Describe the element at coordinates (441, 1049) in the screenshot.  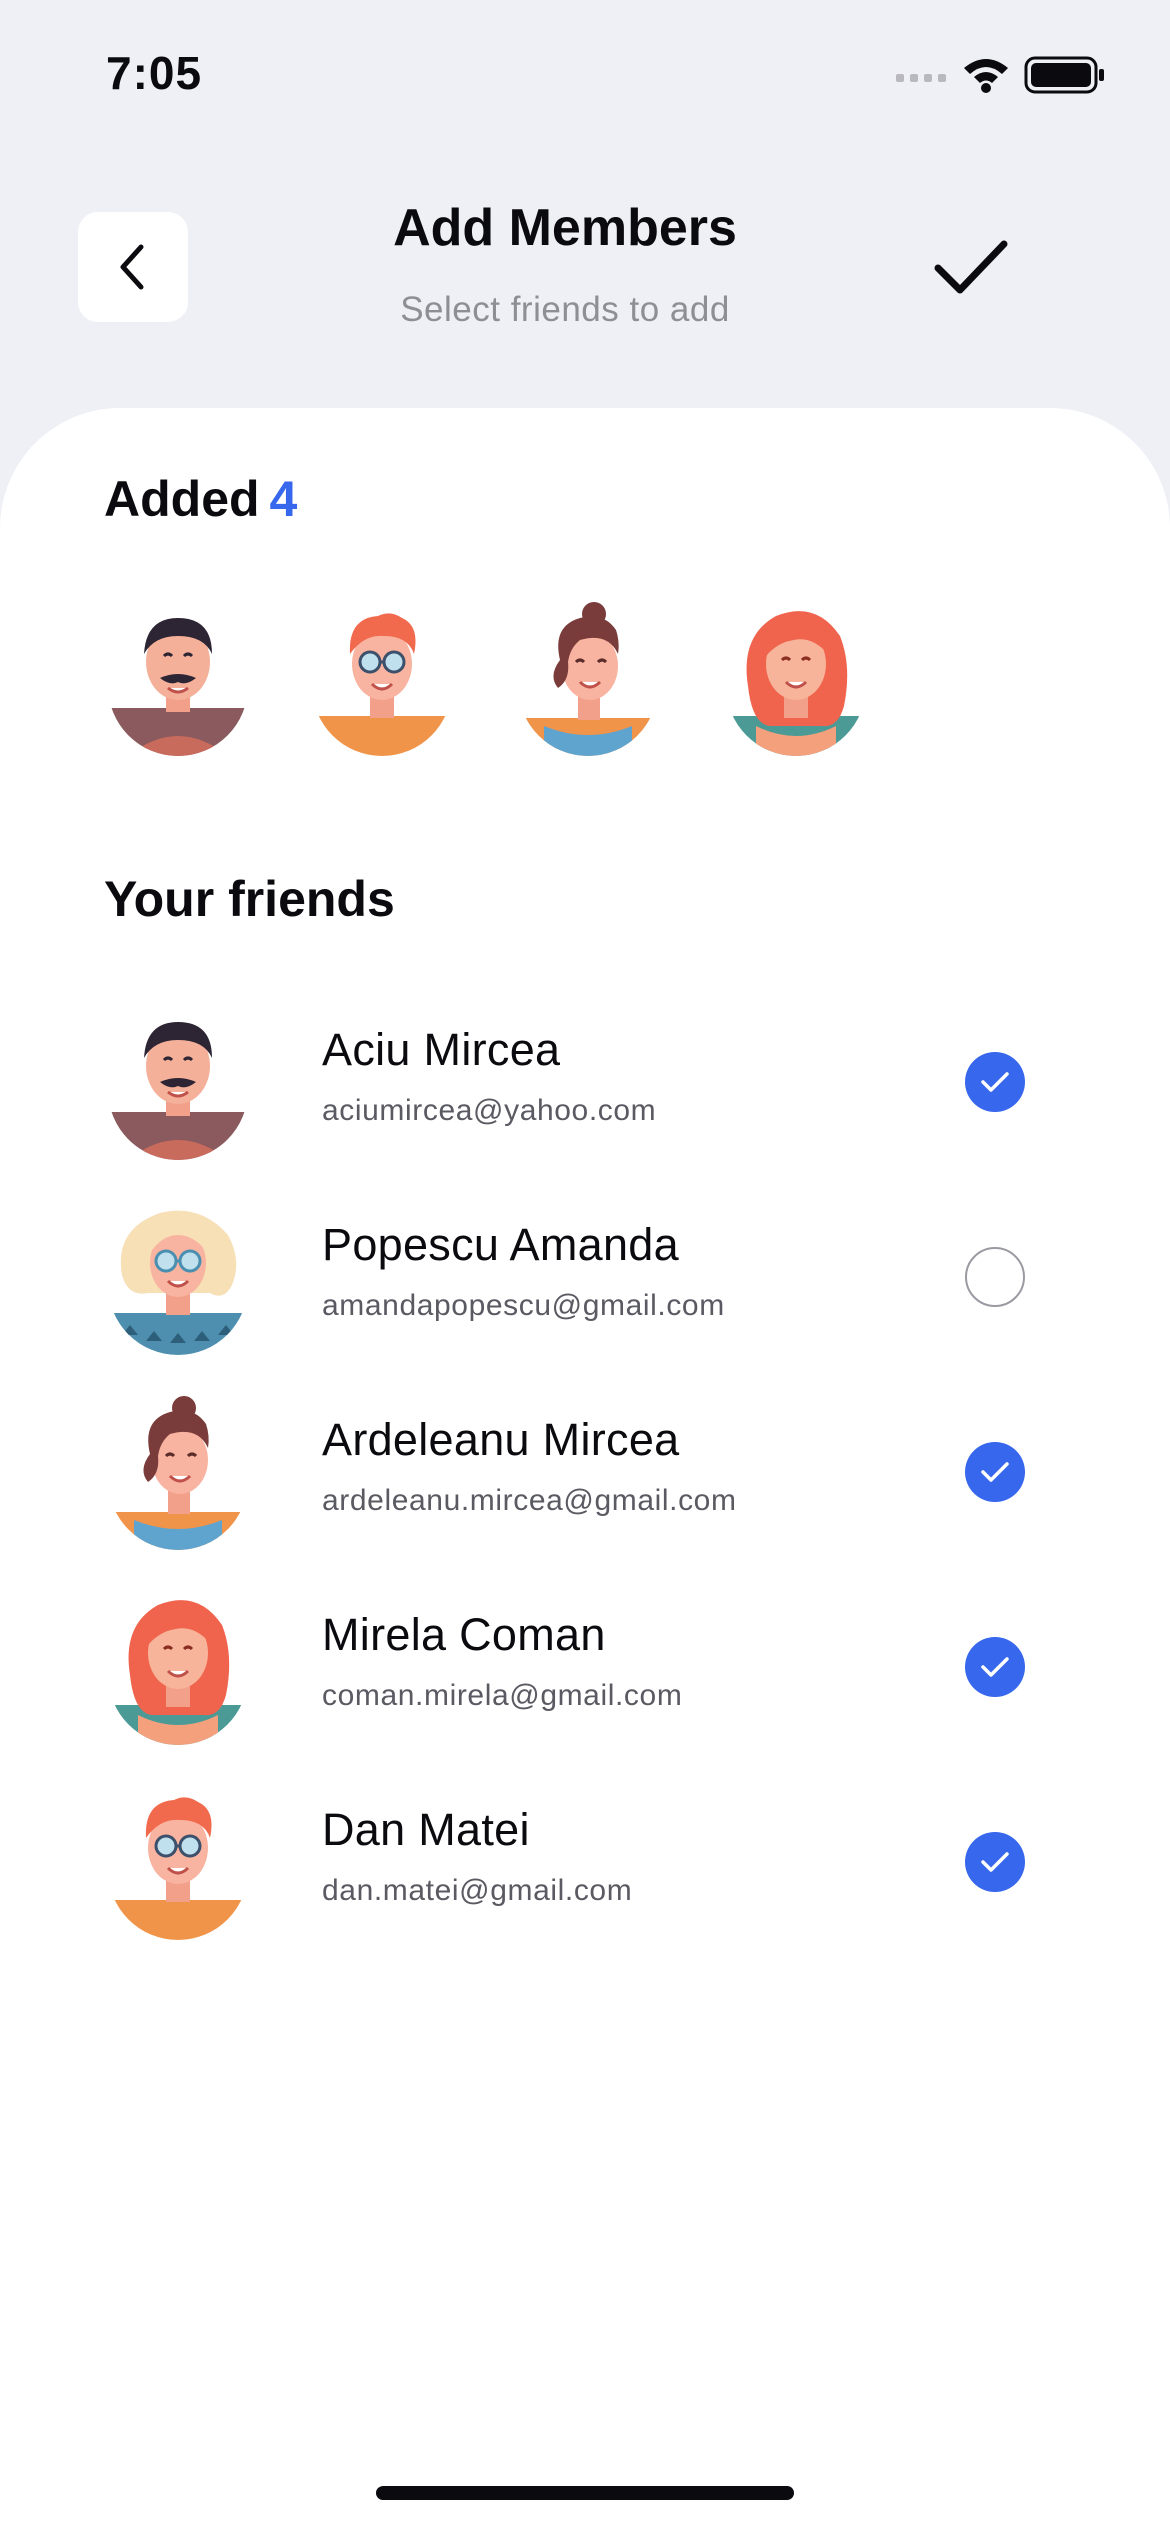
I see `friend-name: Aciu Mircea` at that location.